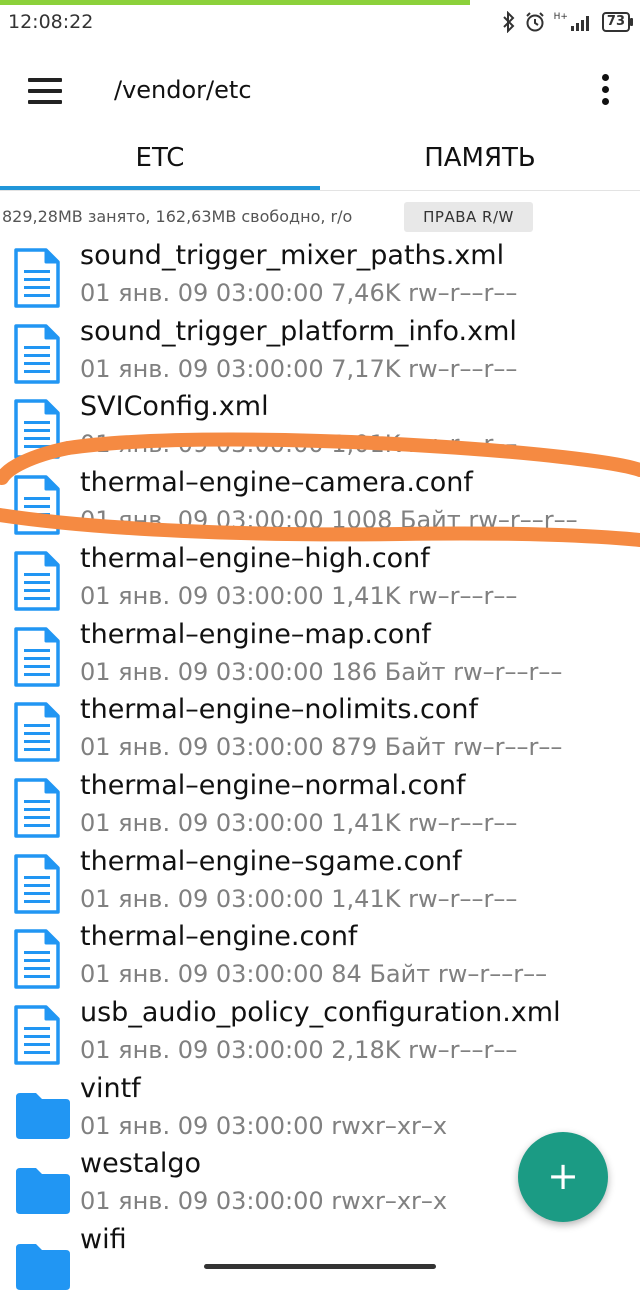 Image resolution: width=640 pixels, height=1298 pixels. What do you see at coordinates (141, 1164) in the screenshot?
I see `file-name: westalgo` at bounding box center [141, 1164].